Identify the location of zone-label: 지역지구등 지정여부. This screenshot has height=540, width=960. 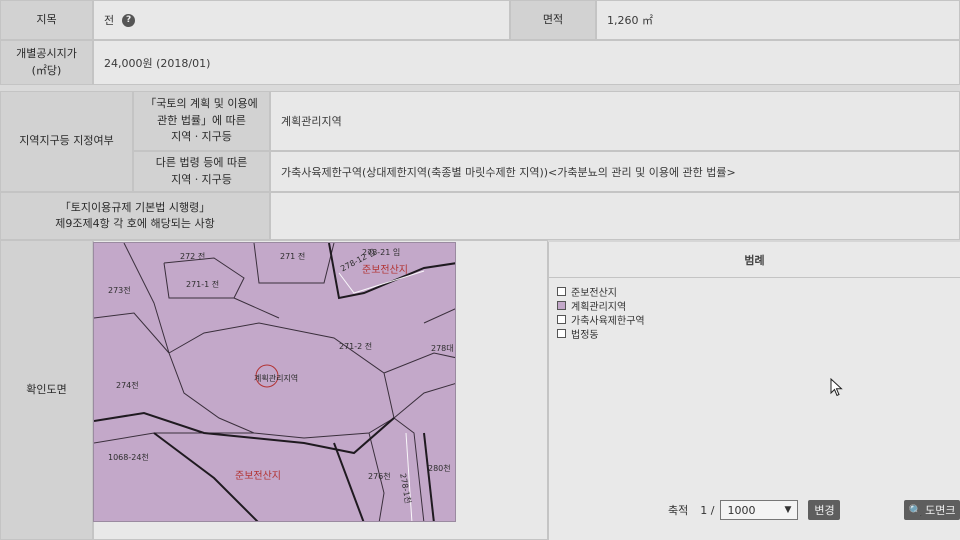
(66, 141).